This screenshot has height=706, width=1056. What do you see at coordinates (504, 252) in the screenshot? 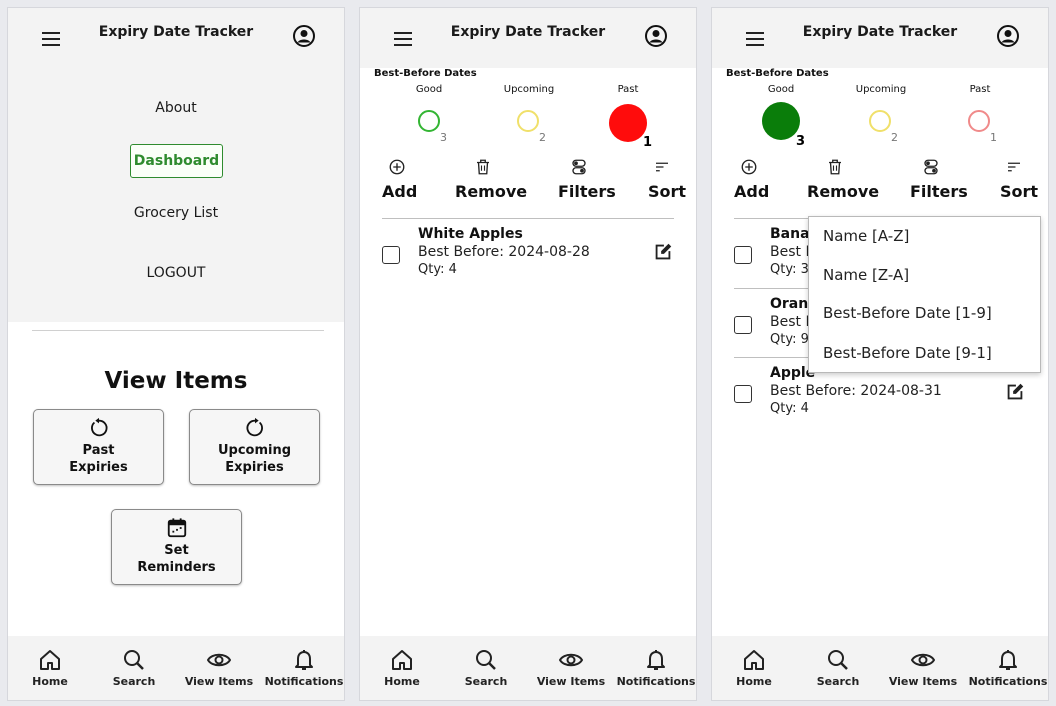
I see `item-best-before: Best Before: 2024-08-28` at bounding box center [504, 252].